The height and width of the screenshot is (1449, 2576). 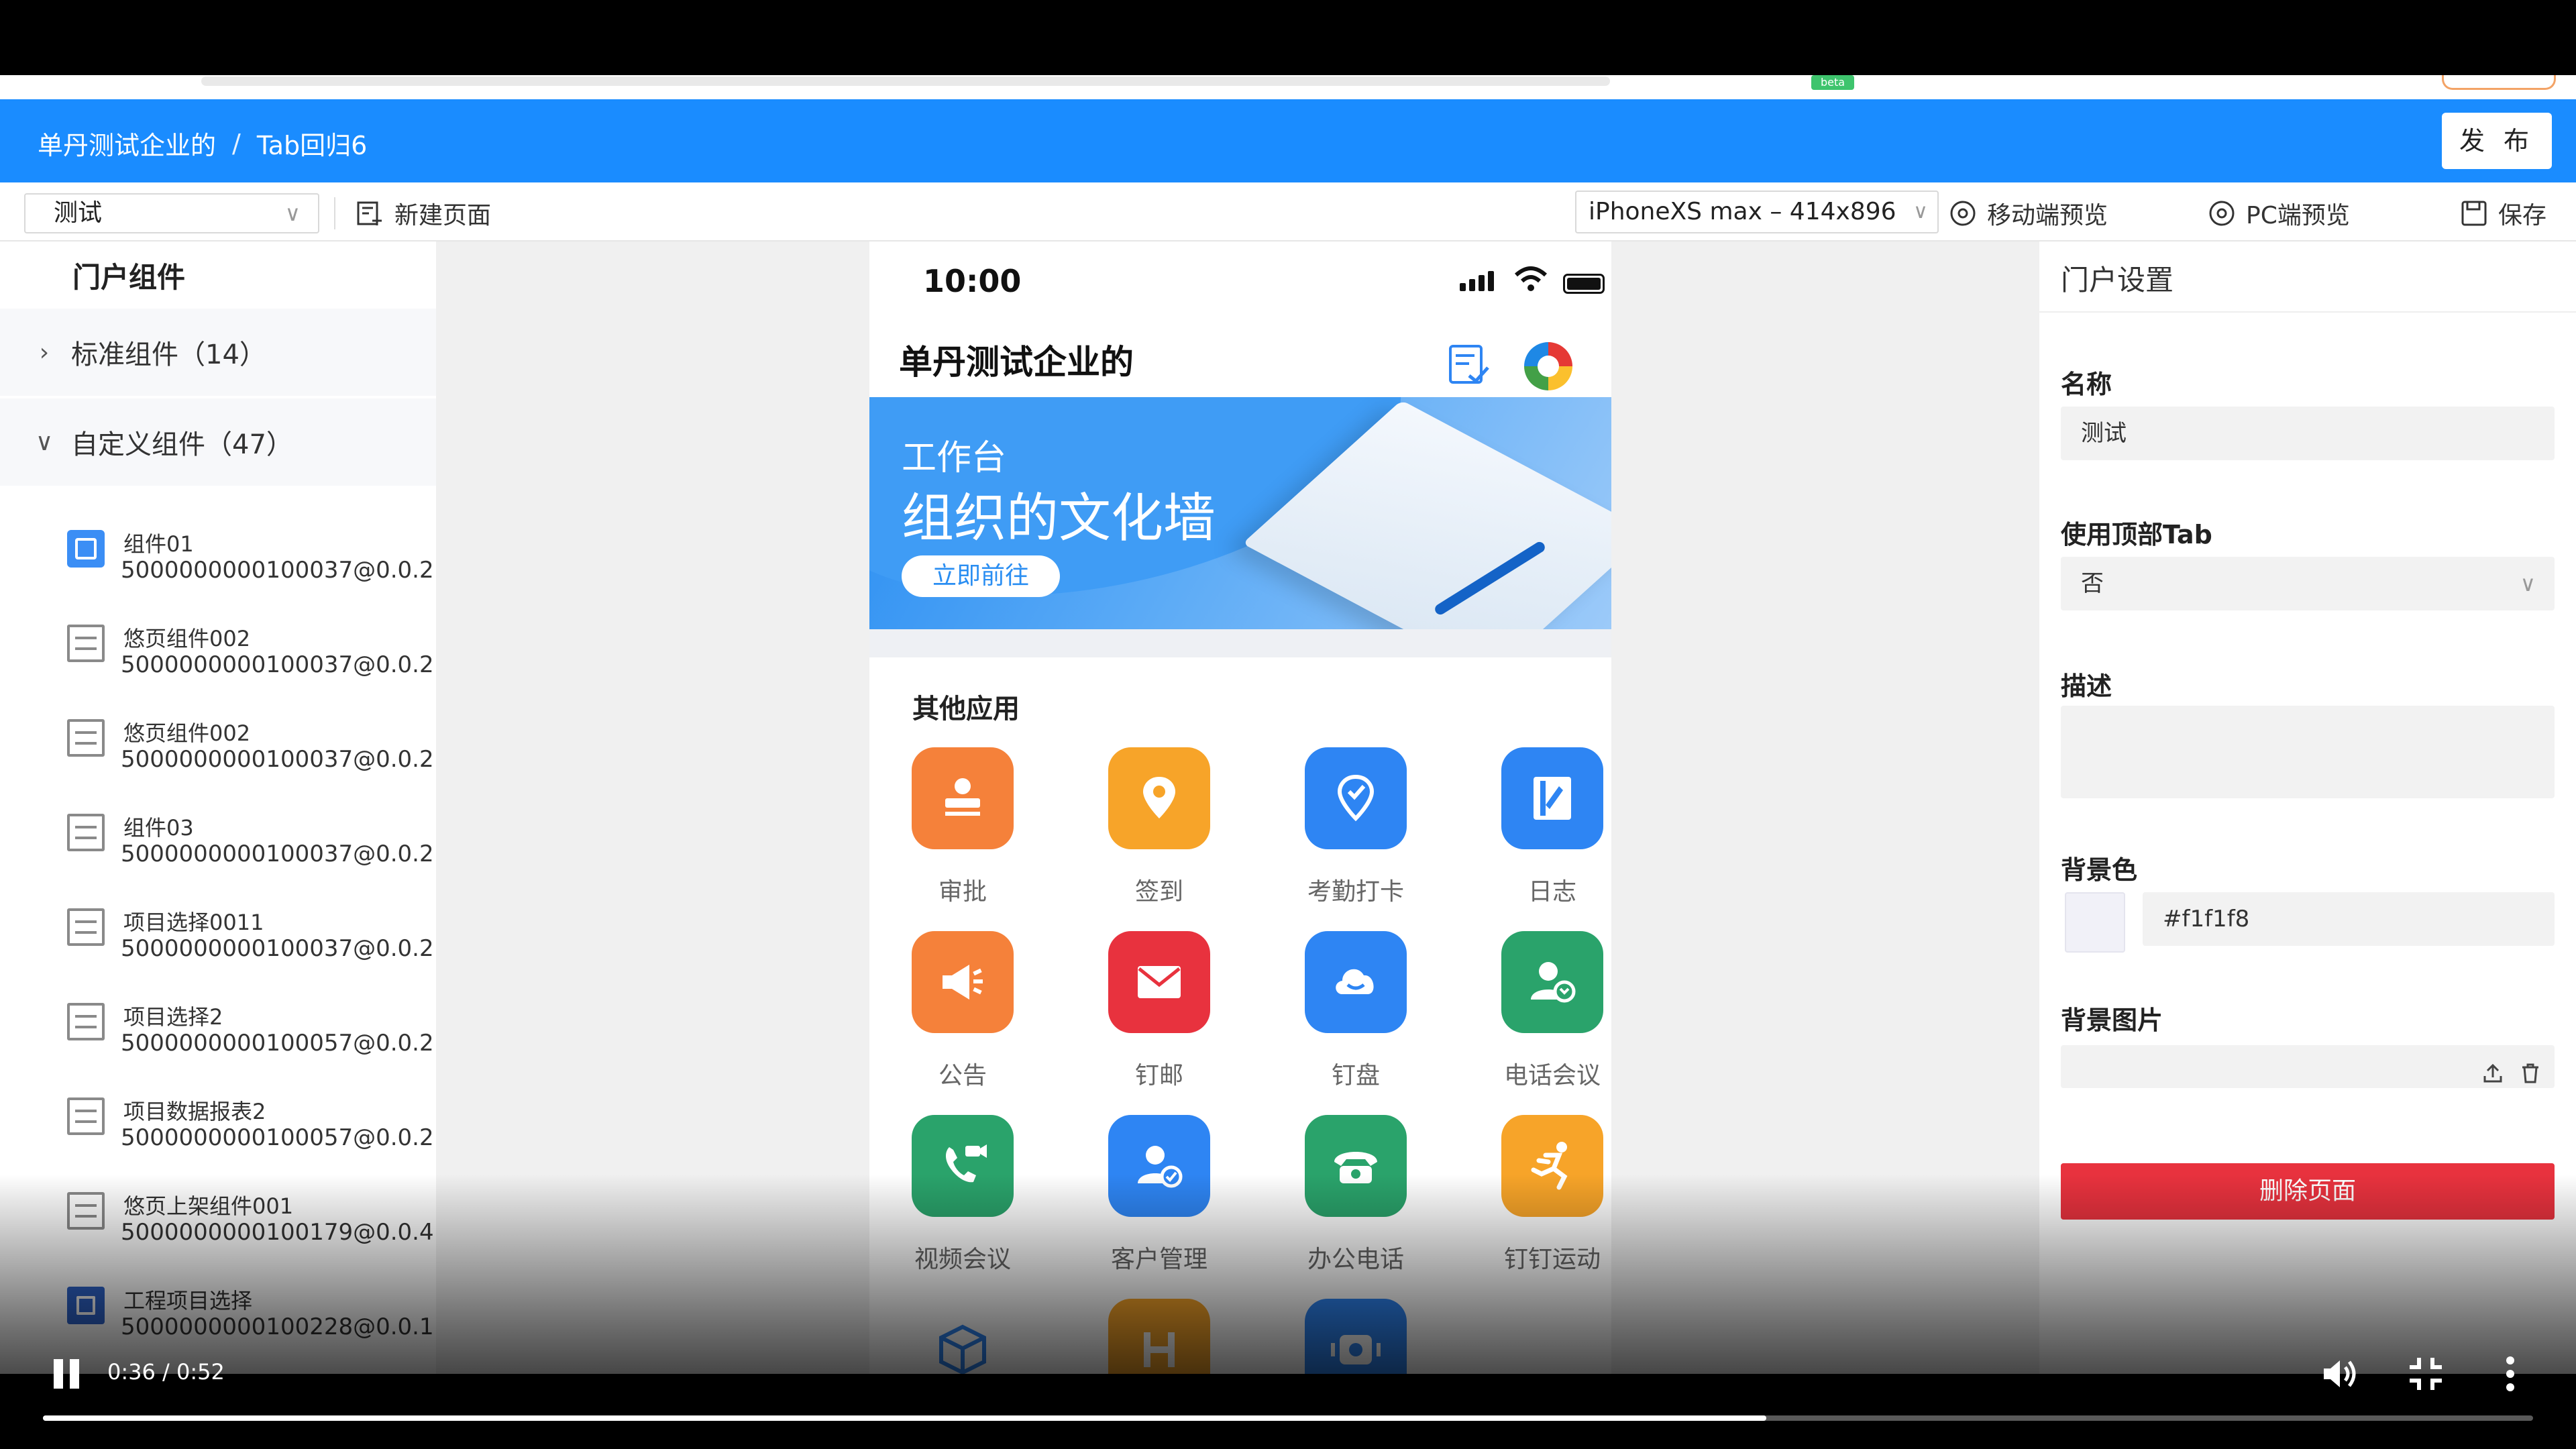 I want to click on mobile-preview-button: 移动端预览, so click(x=2028, y=213).